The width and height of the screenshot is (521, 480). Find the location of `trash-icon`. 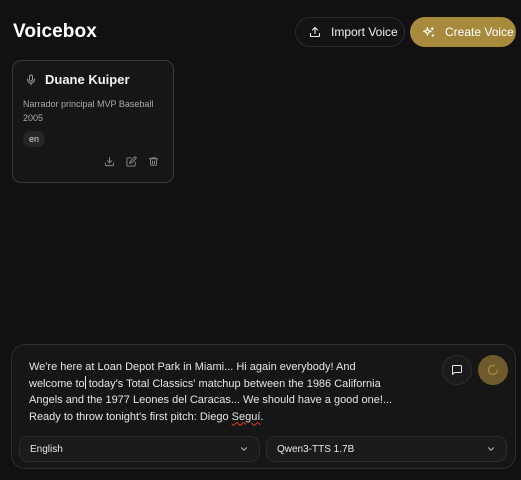

trash-icon is located at coordinates (153, 161).